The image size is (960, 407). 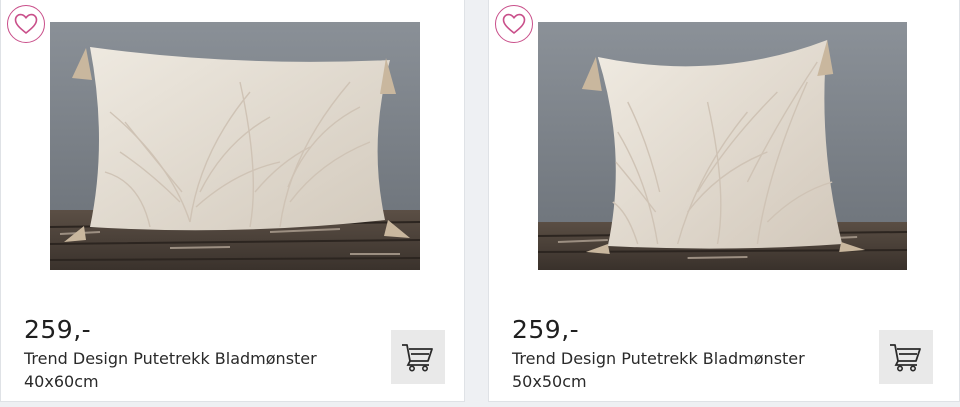 I want to click on product-size: 50x50cm, so click(x=549, y=381).